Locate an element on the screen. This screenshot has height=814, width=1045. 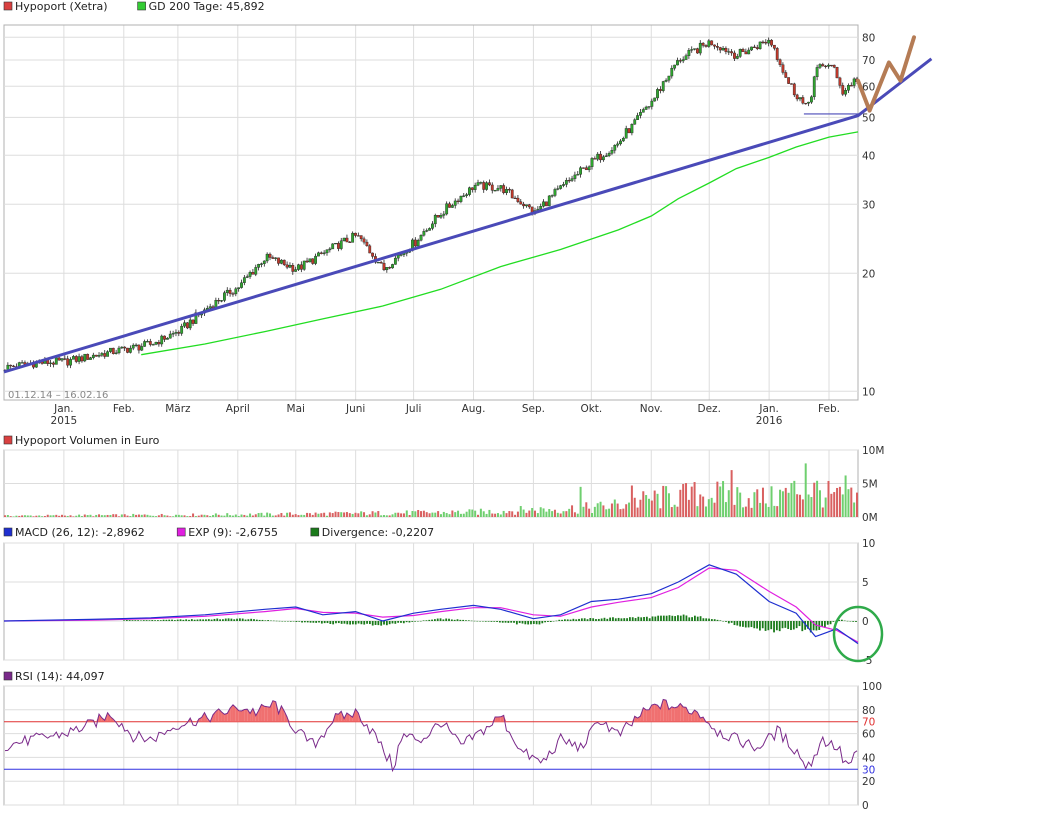
price-ytick-6: 70 is located at coordinates (868, 61).